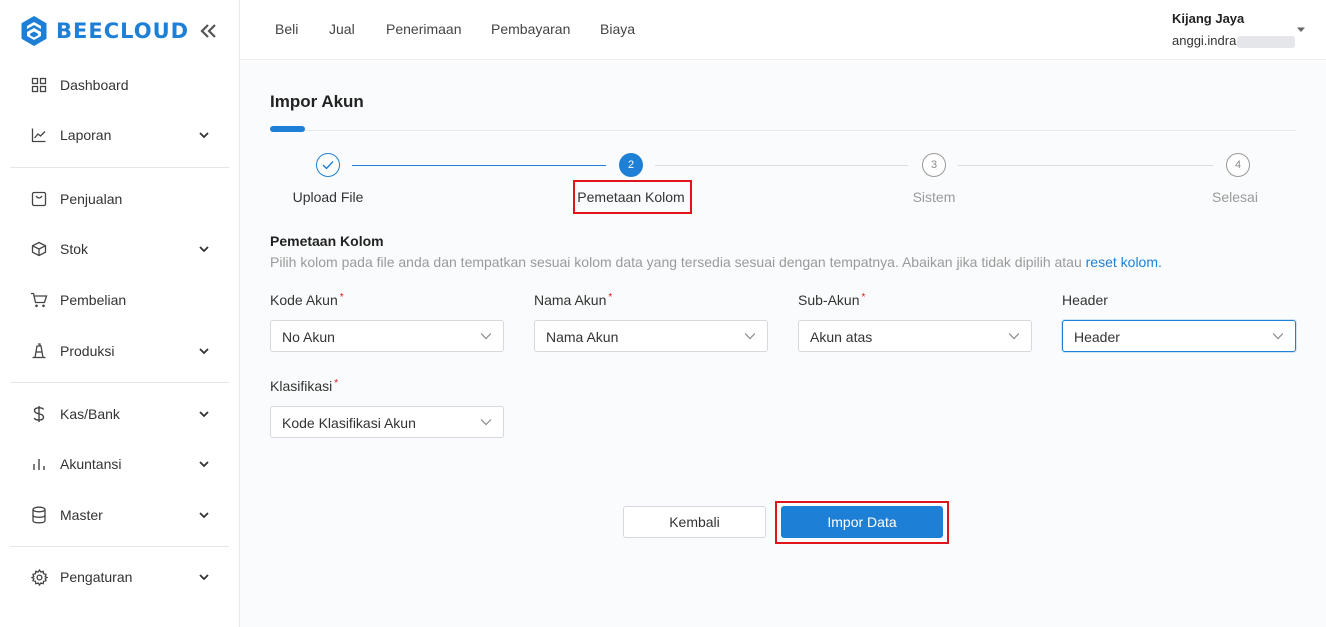 The width and height of the screenshot is (1326, 627). What do you see at coordinates (123, 31) in the screenshot?
I see `brand-name: BEECLOUD` at bounding box center [123, 31].